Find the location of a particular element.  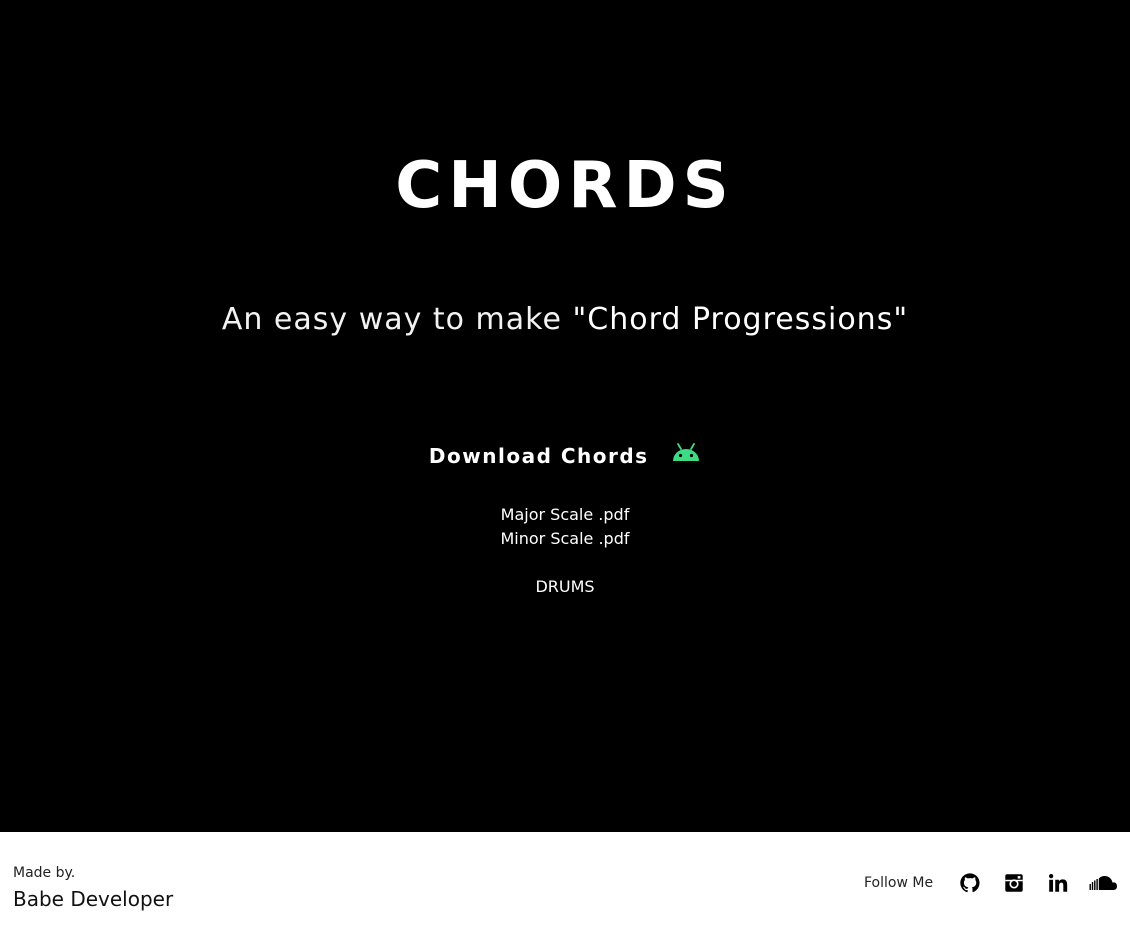

file-list: Major Scale .pdf Minor Scale .pdf is located at coordinates (565, 527).